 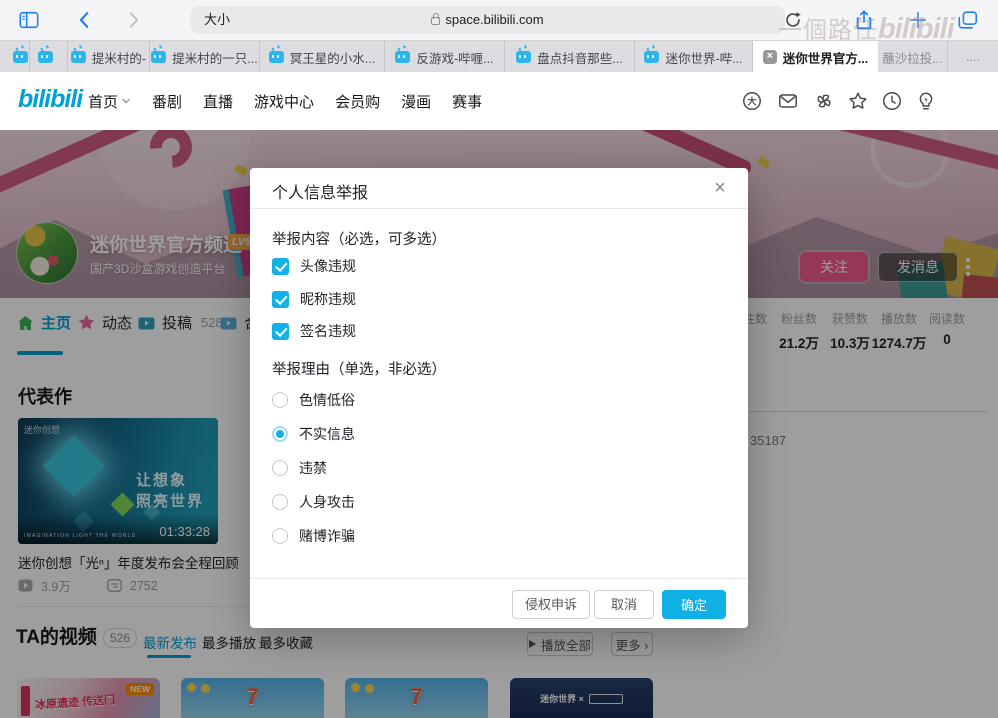 I want to click on svg-text: 大, so click(x=752, y=101).